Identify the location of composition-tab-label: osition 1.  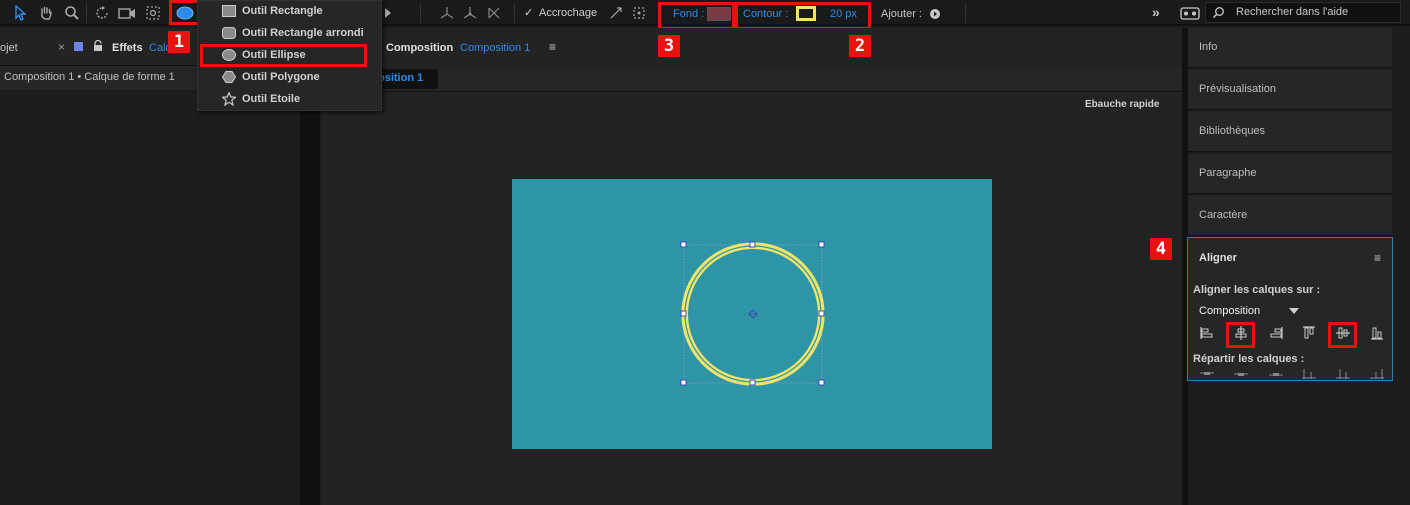
(401, 78).